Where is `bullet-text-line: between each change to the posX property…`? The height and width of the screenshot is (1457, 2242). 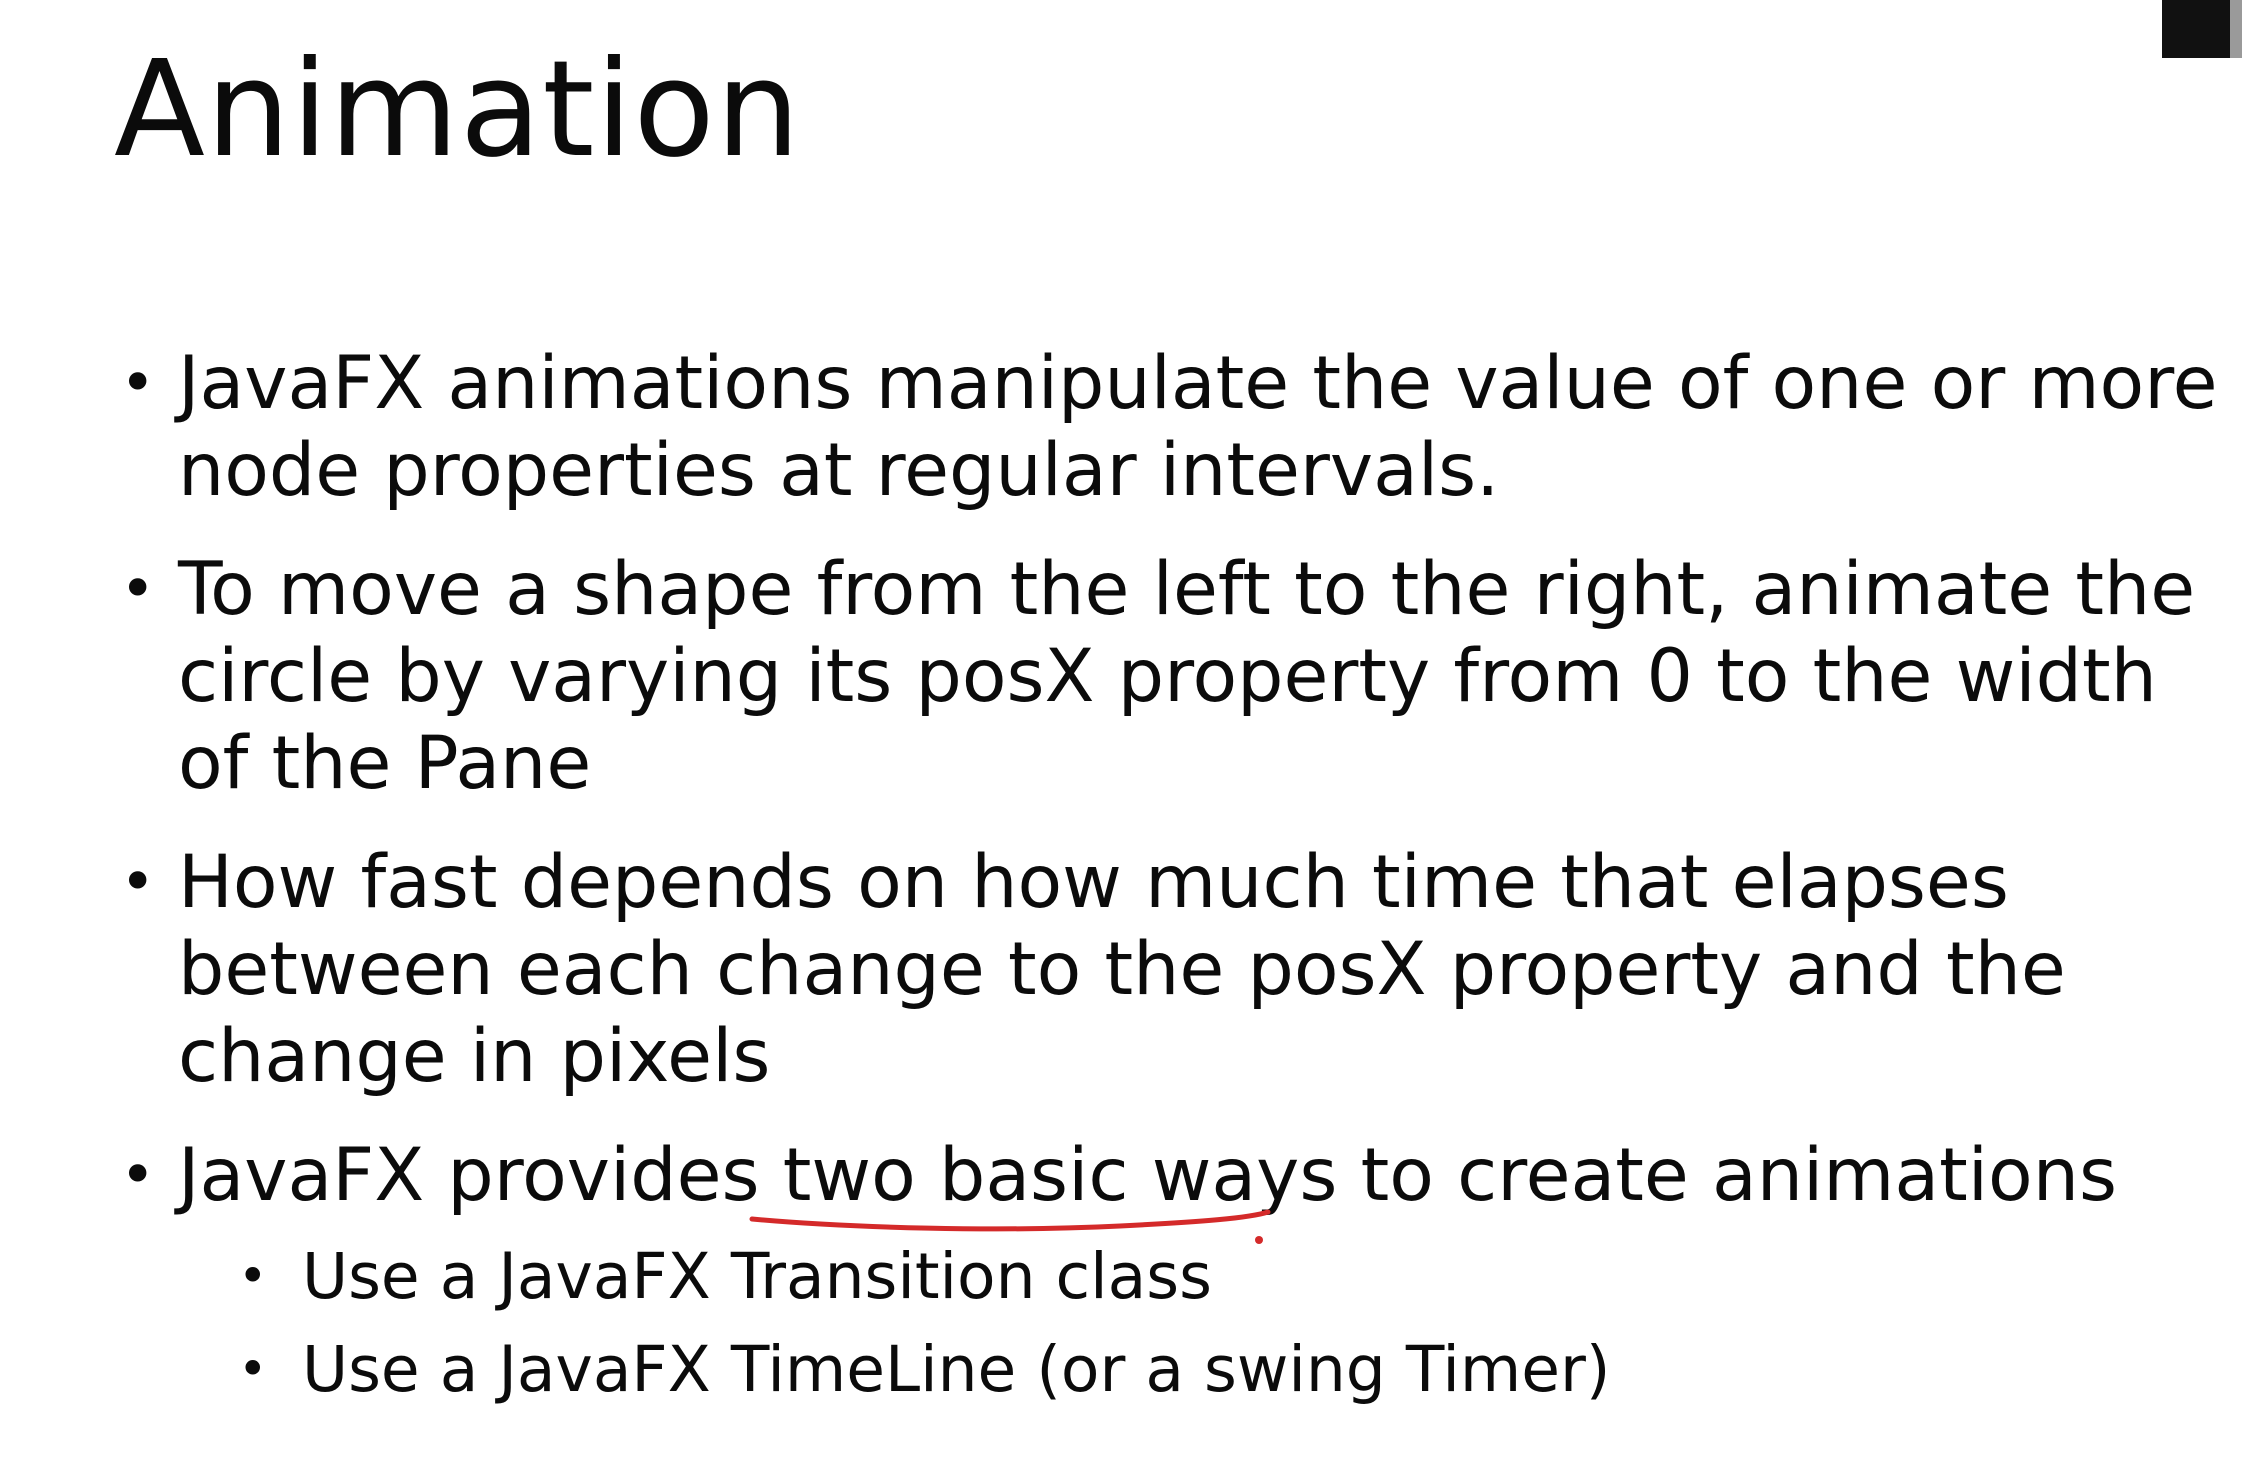 bullet-text-line: between each change to the posX property… is located at coordinates (1122, 969).